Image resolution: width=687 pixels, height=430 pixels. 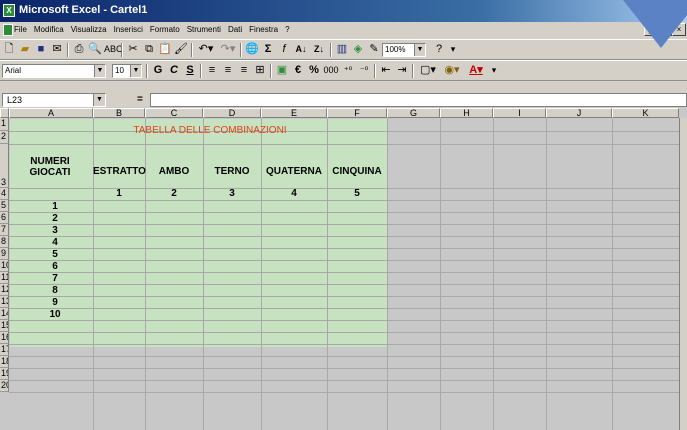 What do you see at coordinates (294, 193) in the screenshot?
I see `header-number-4: 4` at bounding box center [294, 193].